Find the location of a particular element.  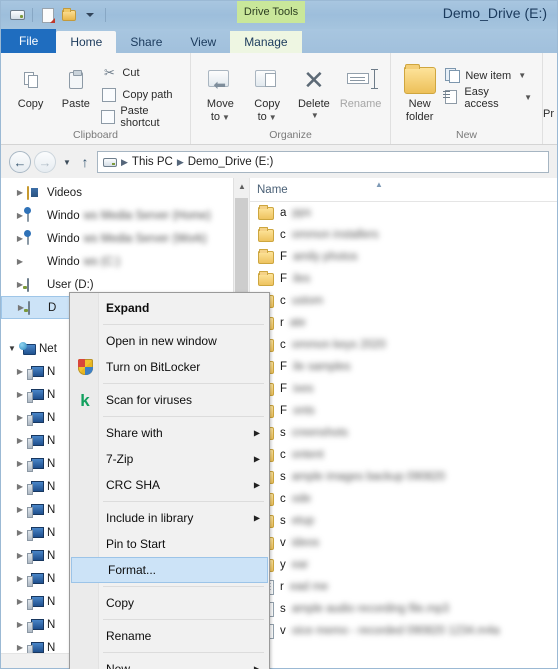

menu-item-copy: Copy is located at coordinates (169, 603).